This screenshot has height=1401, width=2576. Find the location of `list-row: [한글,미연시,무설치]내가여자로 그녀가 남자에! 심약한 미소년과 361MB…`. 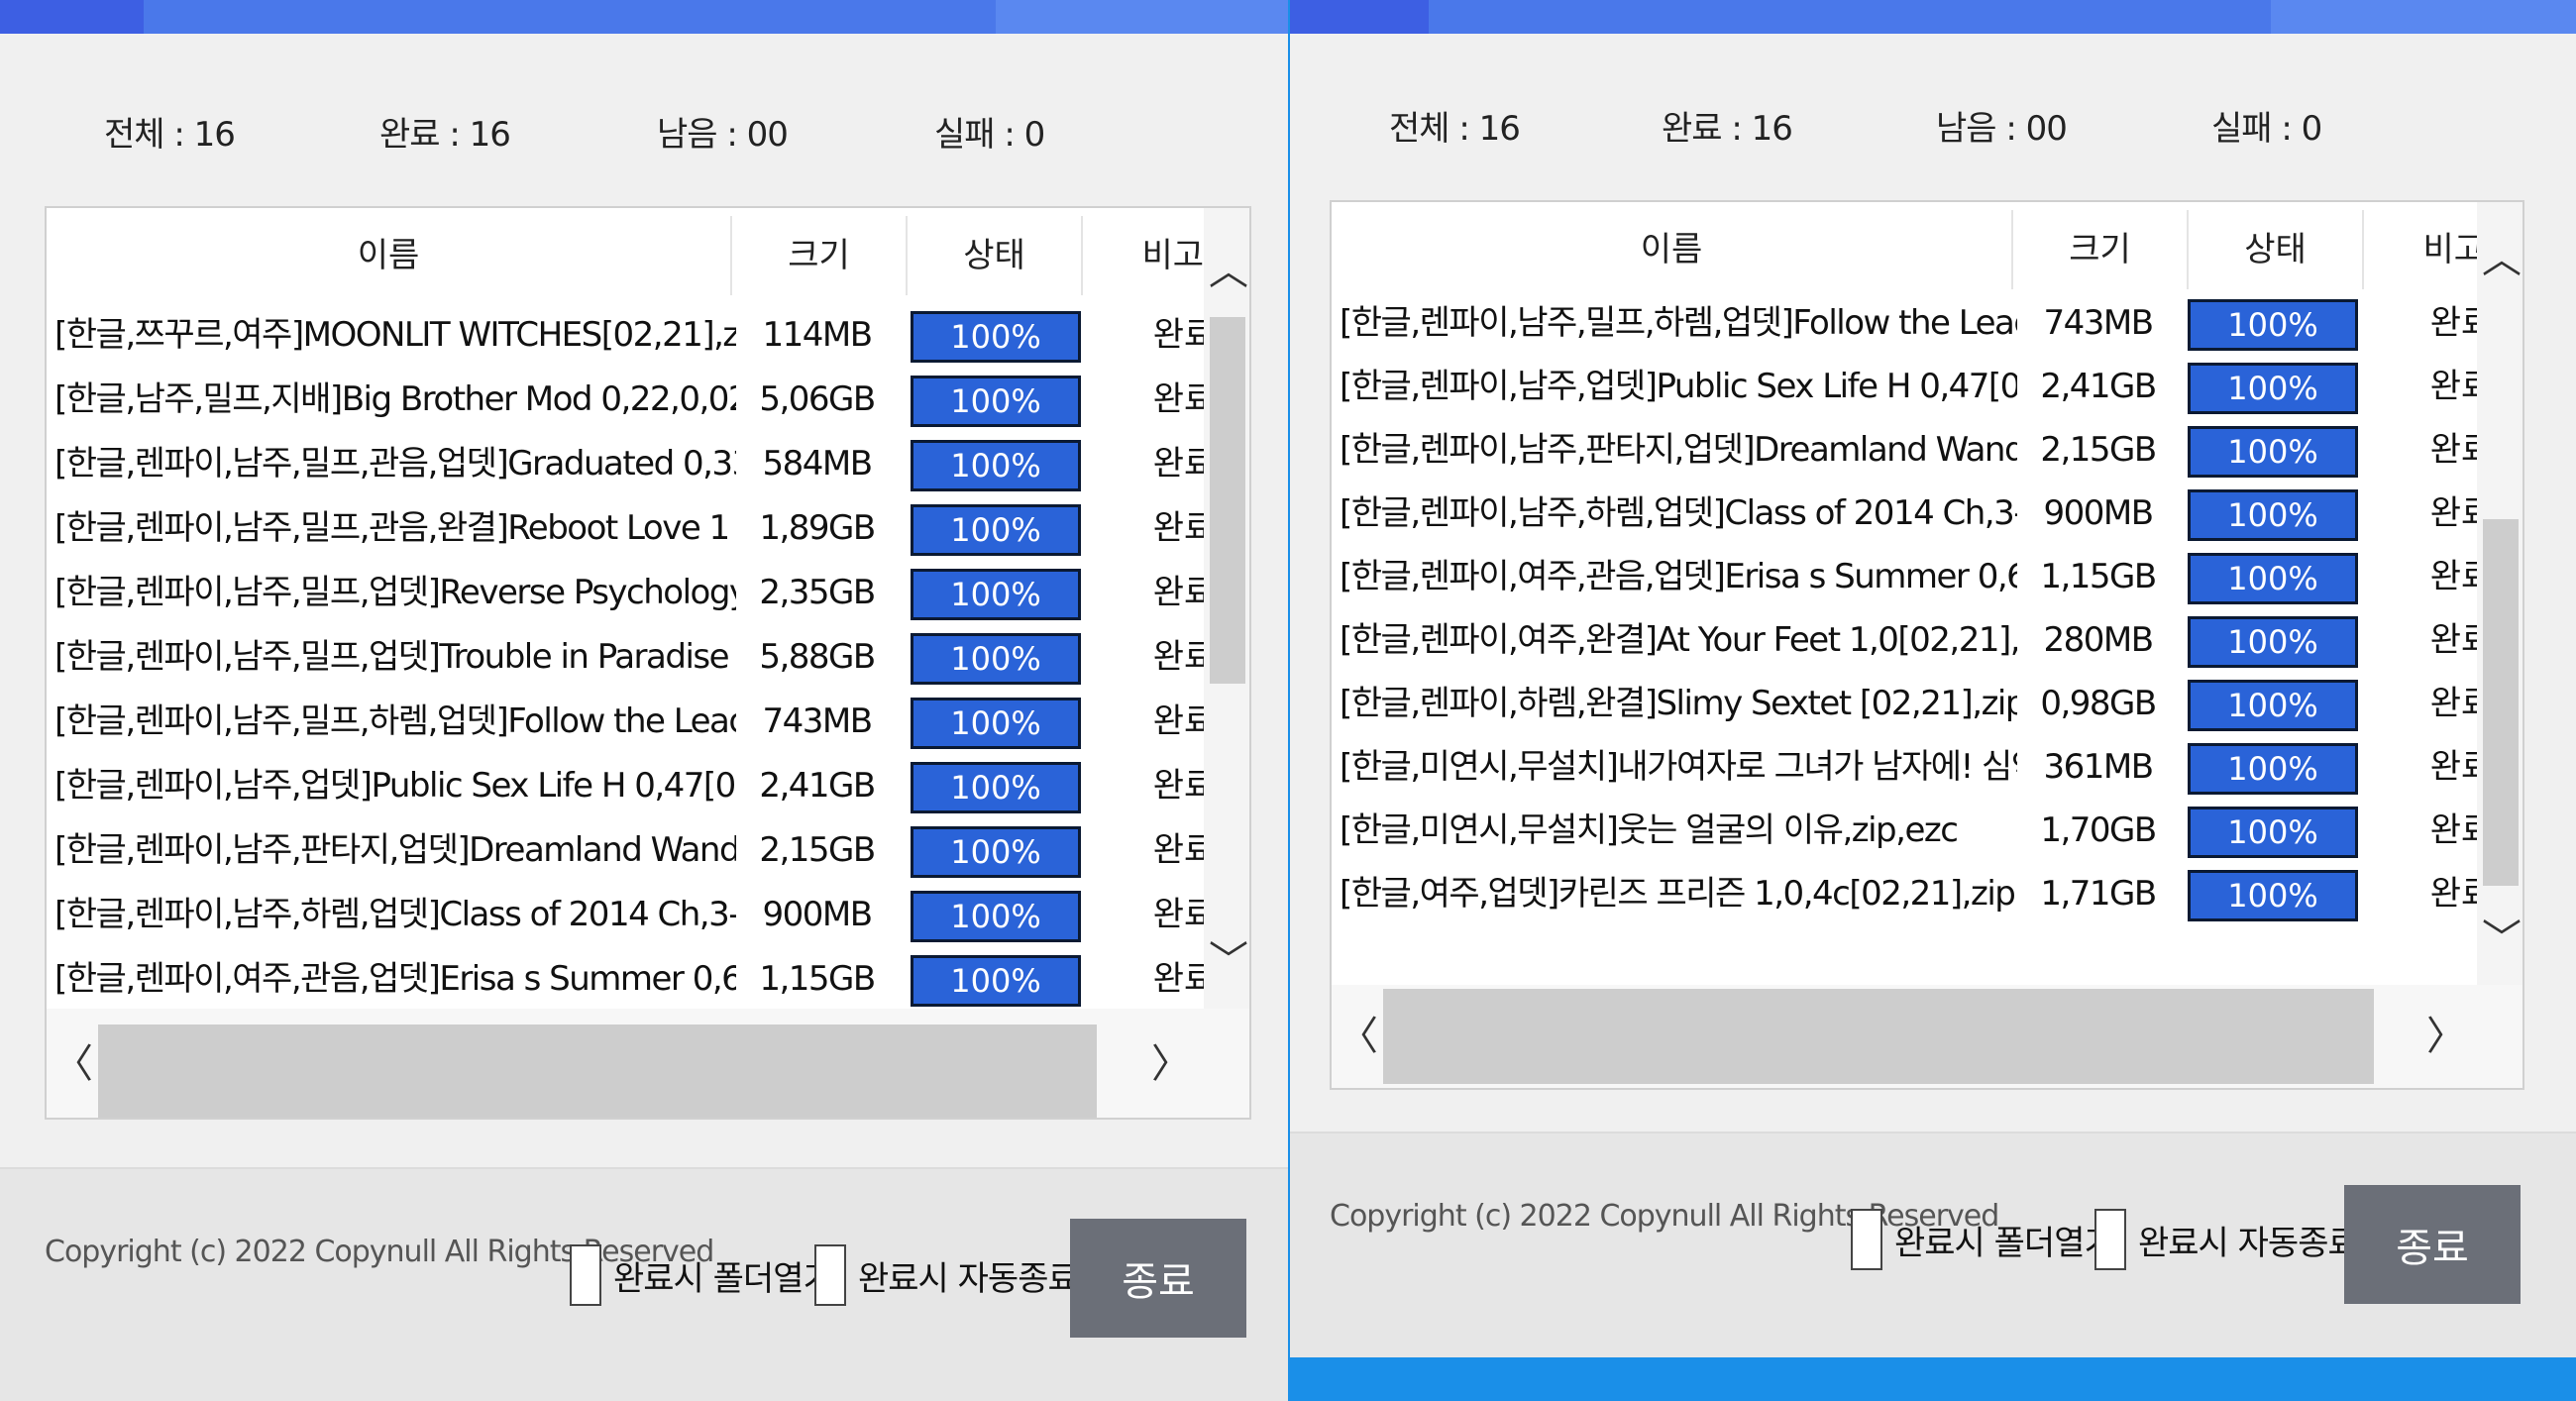

list-row: [한글,미연시,무설치]내가여자로 그녀가 남자에! 심약한 미소년과 361MB… is located at coordinates (1927, 767).